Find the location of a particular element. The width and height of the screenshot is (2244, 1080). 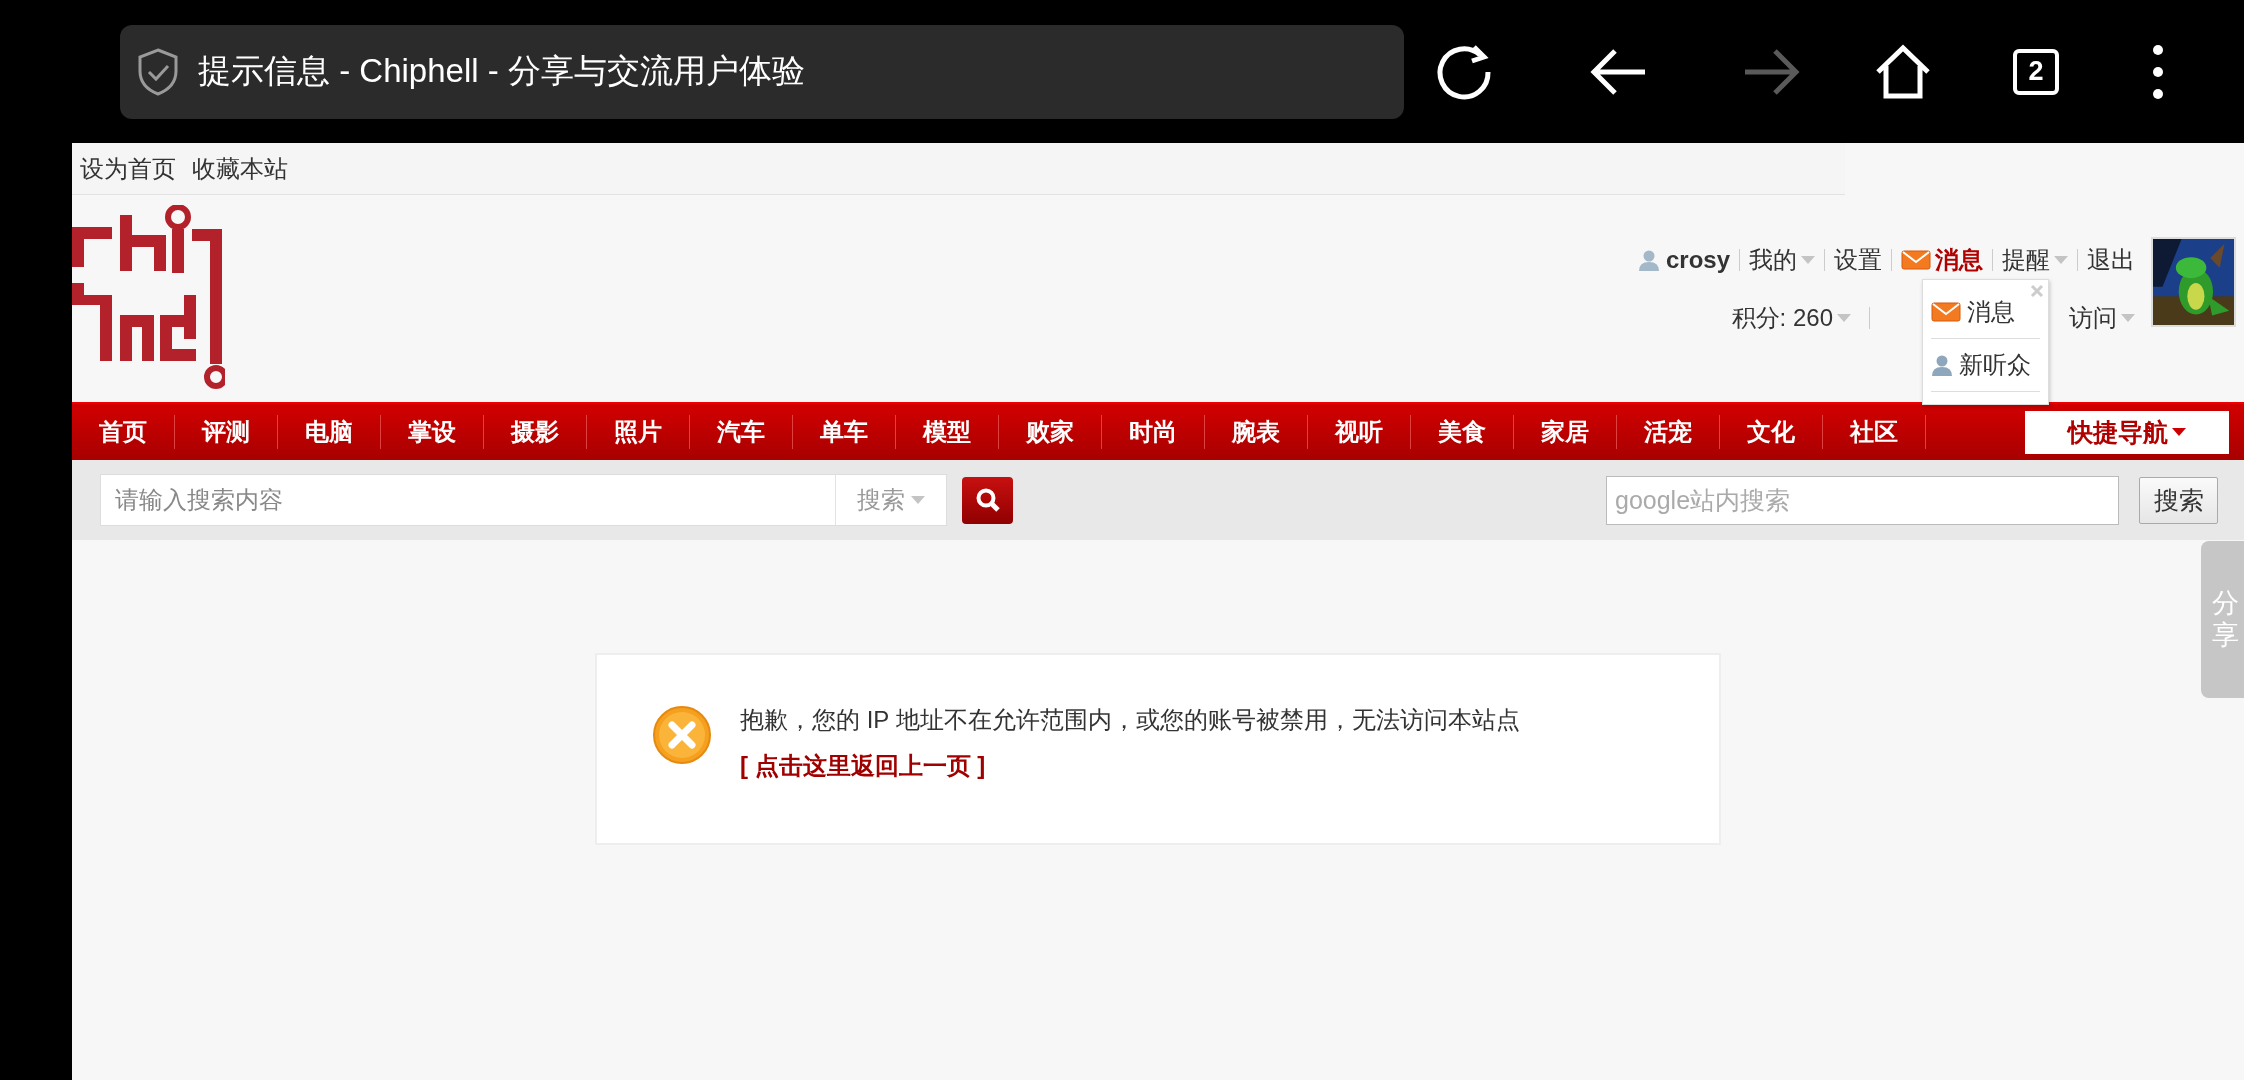

nav-tab: 败家 is located at coordinates (1050, 432).